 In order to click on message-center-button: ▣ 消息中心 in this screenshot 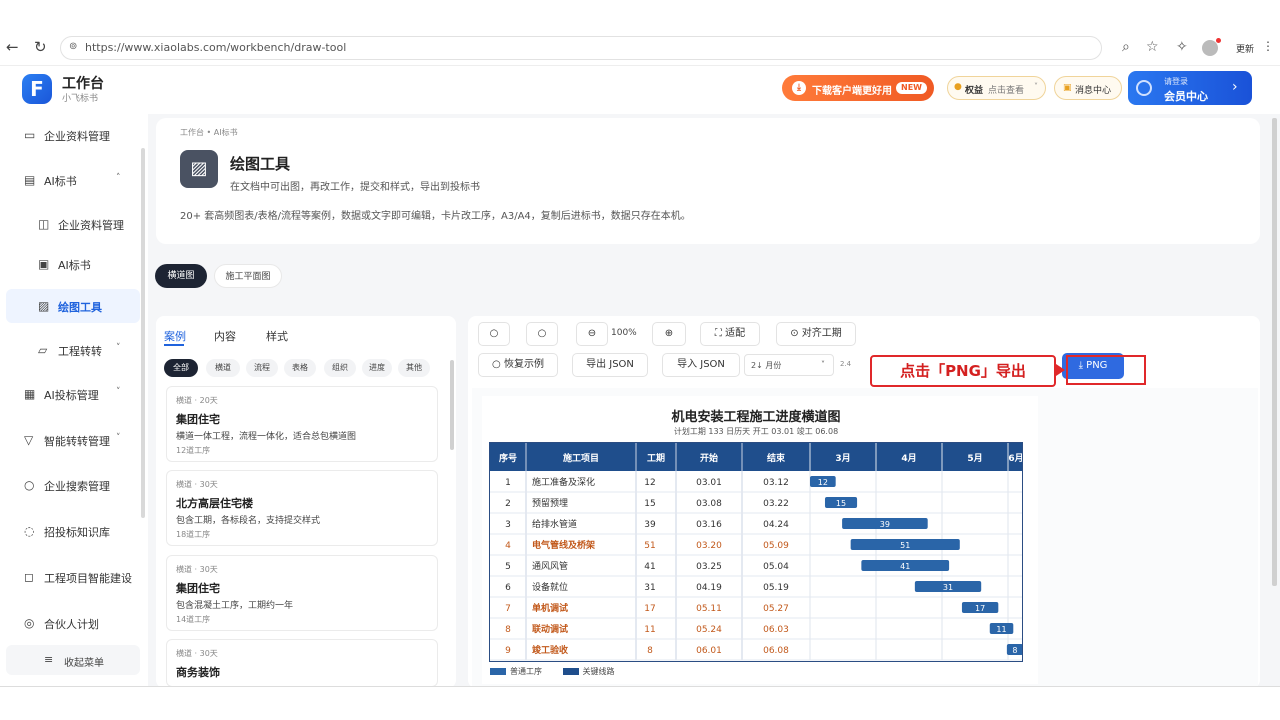, I will do `click(1088, 88)`.